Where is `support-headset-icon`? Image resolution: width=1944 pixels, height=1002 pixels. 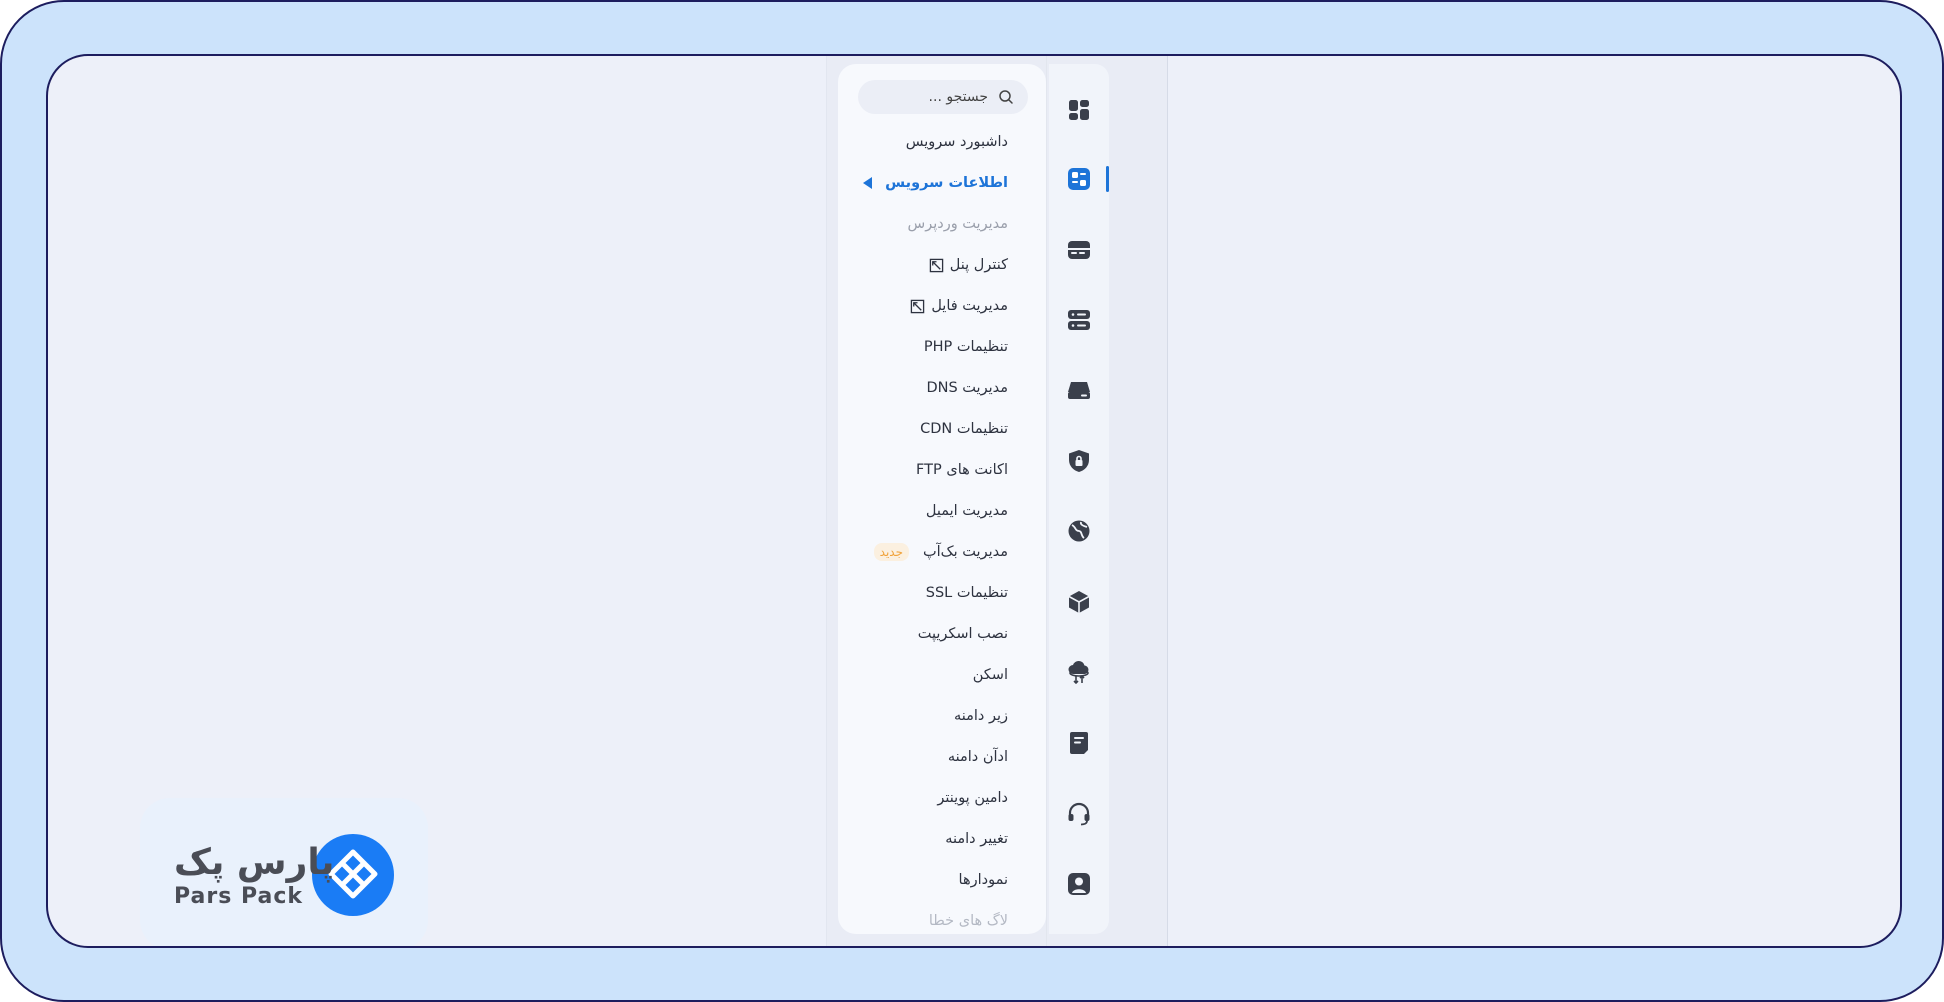
support-headset-icon is located at coordinates (1079, 814).